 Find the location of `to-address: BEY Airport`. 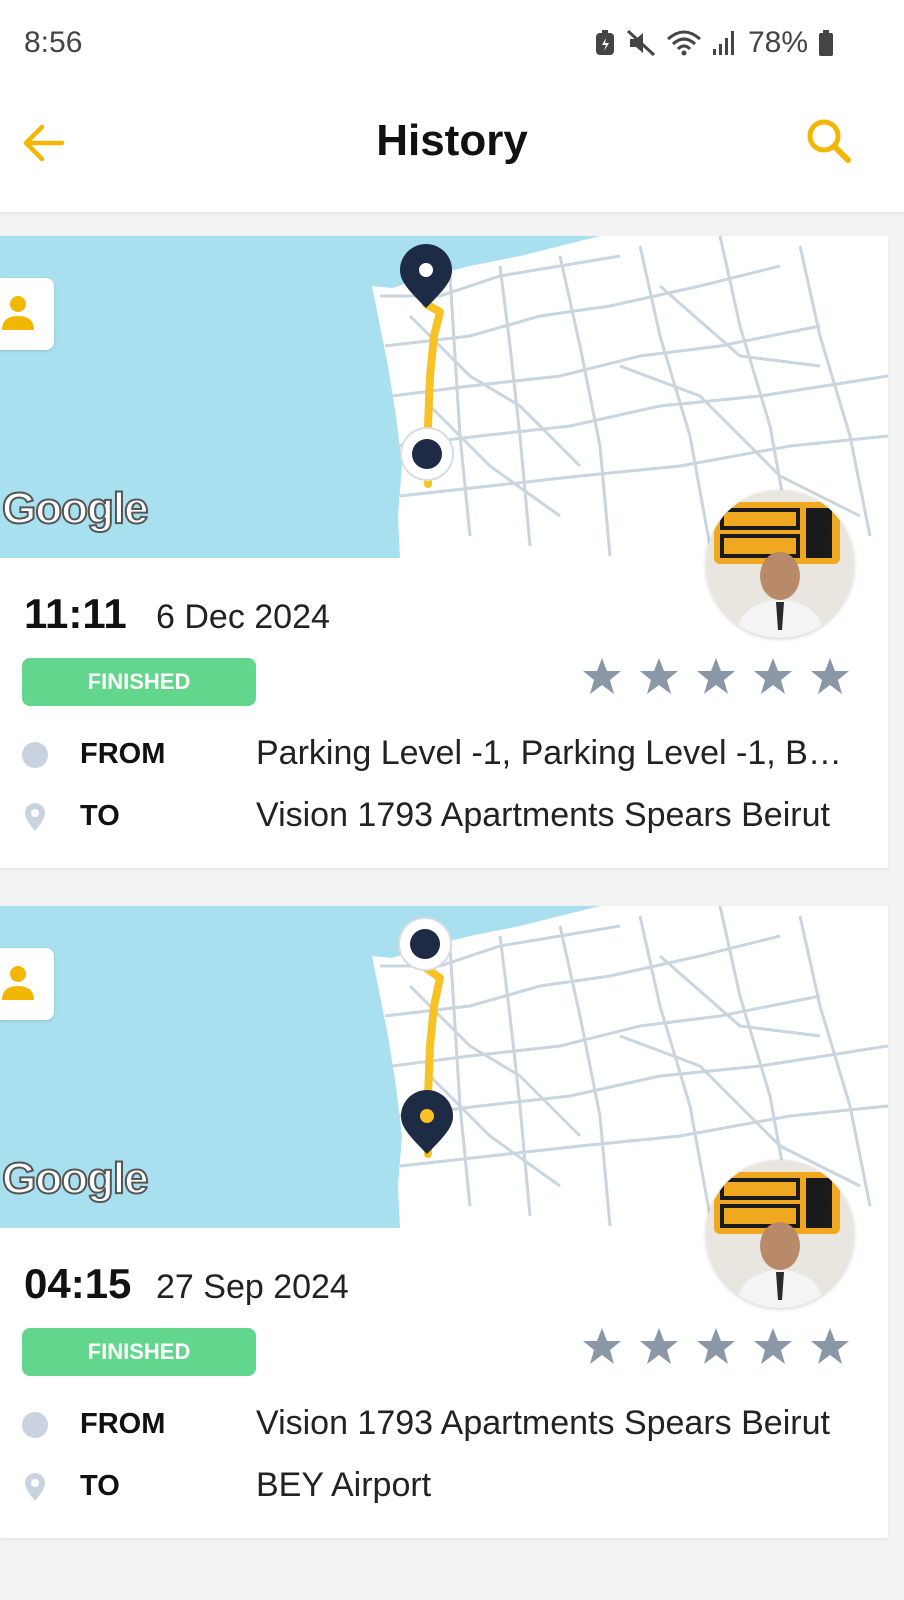

to-address: BEY Airport is located at coordinates (344, 1485).